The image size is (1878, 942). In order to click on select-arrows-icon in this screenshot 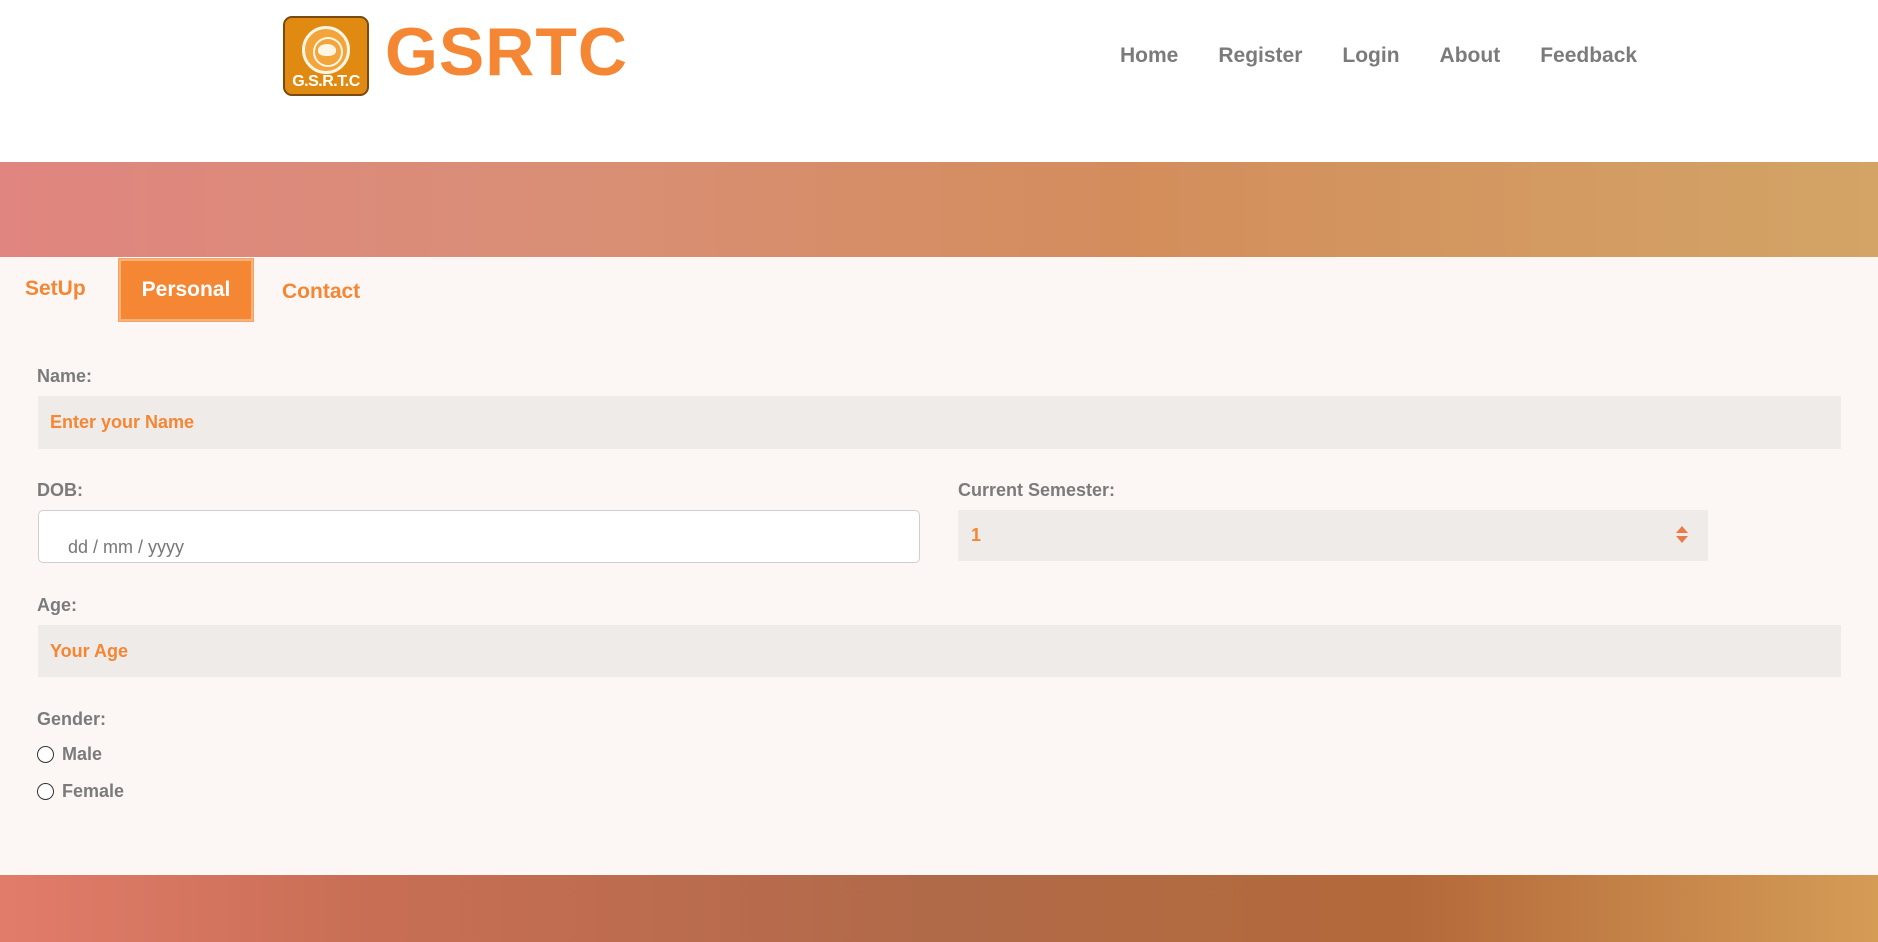, I will do `click(1682, 535)`.